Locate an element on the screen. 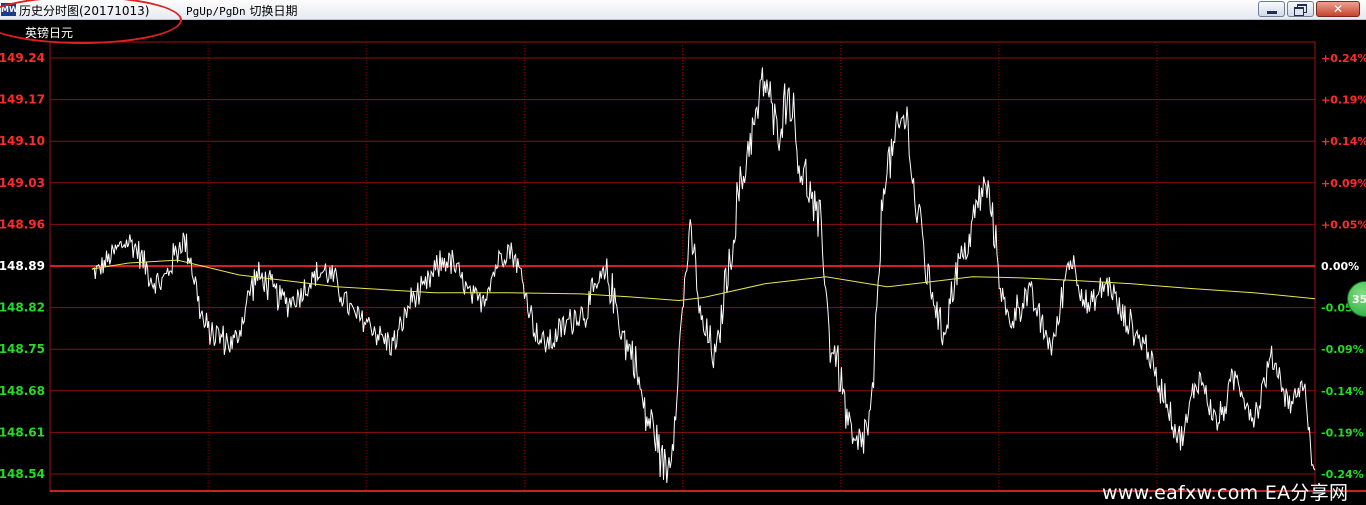  y-tick-label-right: -0.14% is located at coordinates (1342, 391).